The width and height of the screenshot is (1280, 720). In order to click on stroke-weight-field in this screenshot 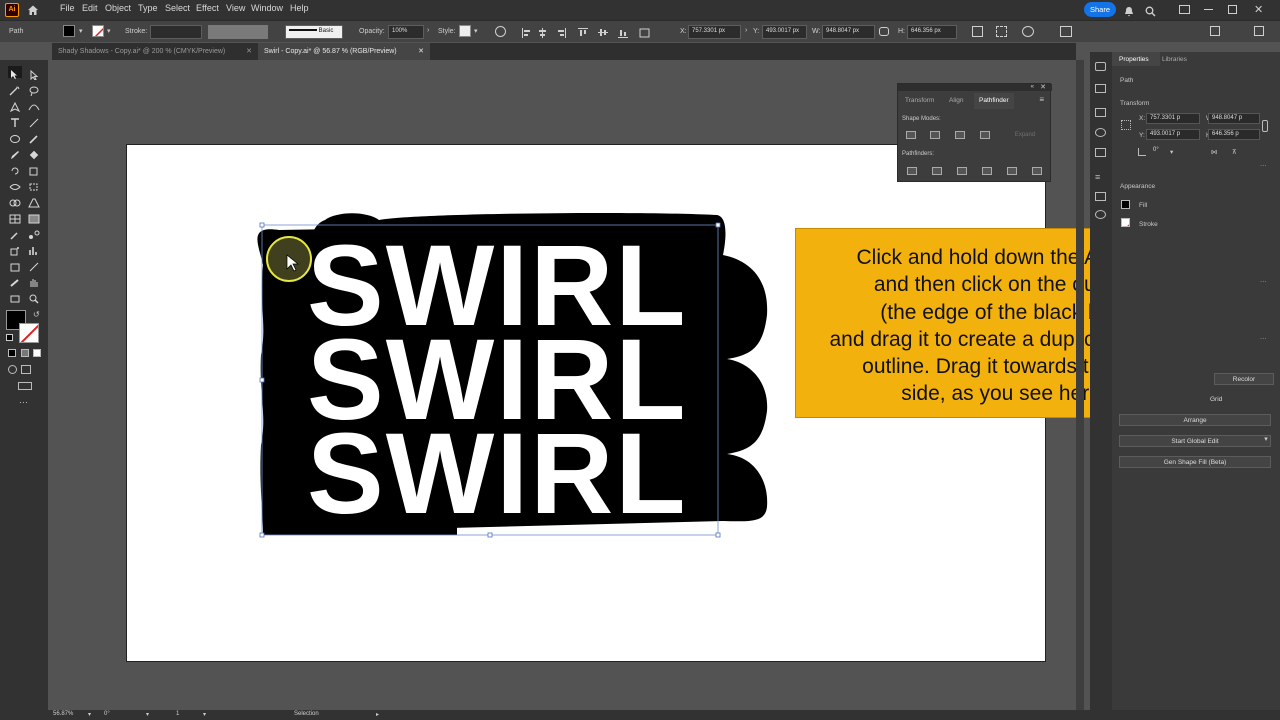, I will do `click(176, 32)`.